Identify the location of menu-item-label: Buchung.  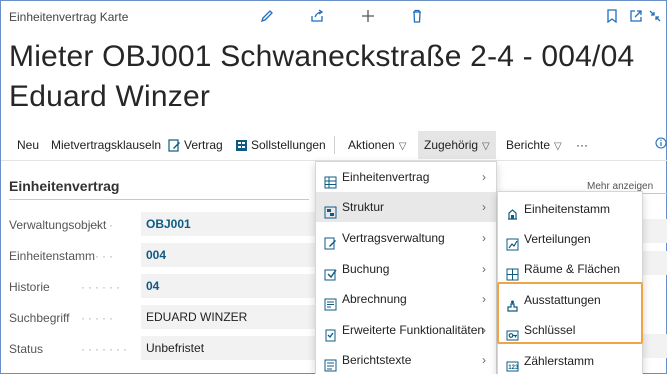
(366, 269).